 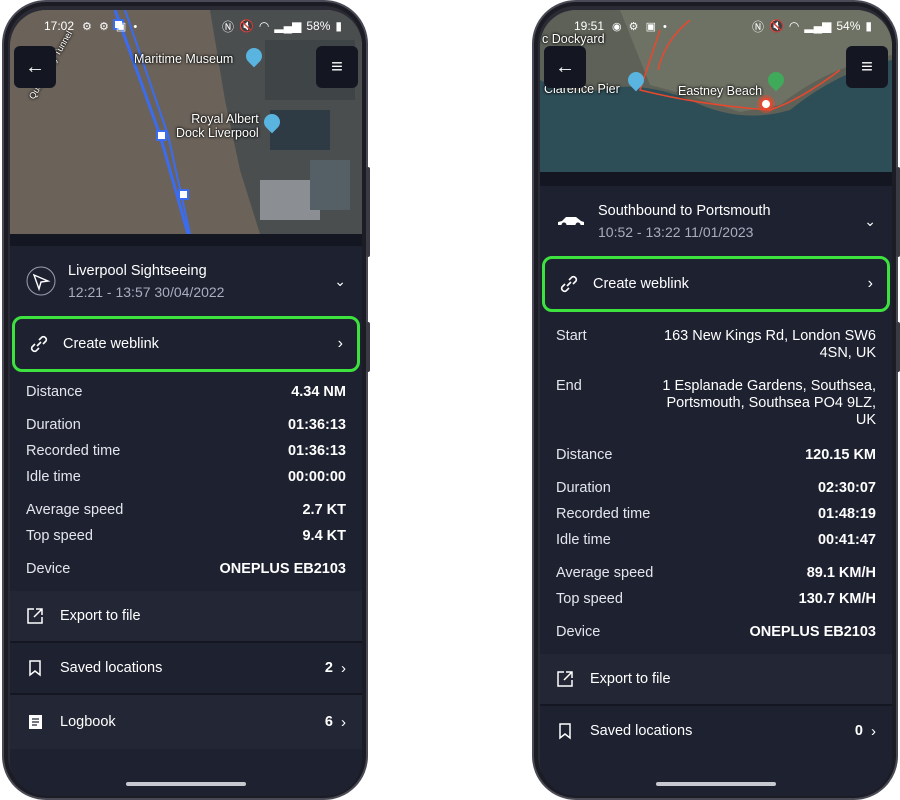 I want to click on logbook-button: Logbook 6 ›, so click(x=186, y=722).